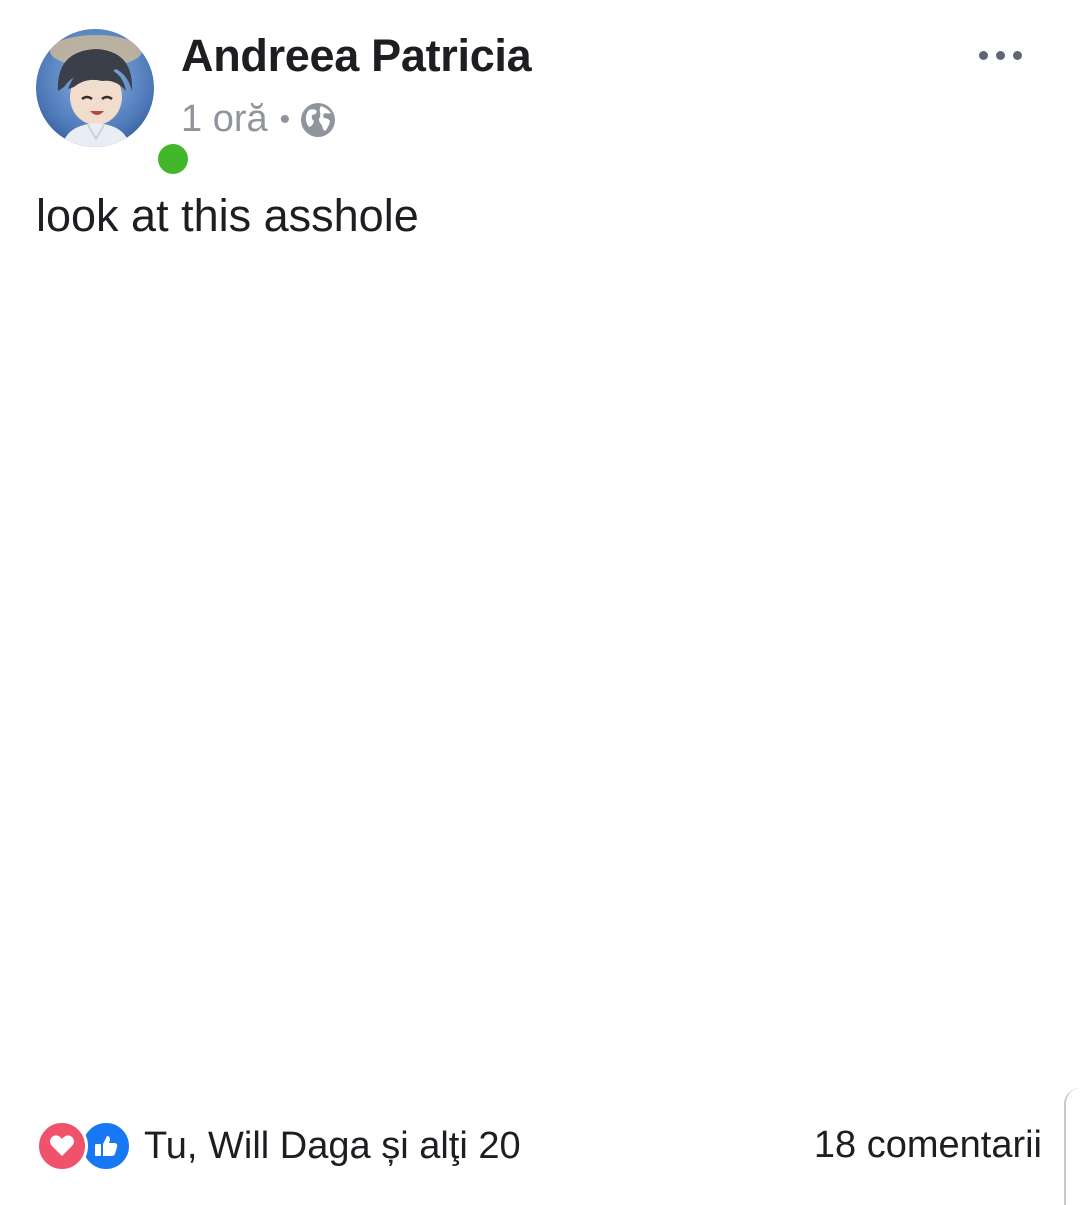 This screenshot has width=1080, height=1205. I want to click on post-time: 1 oră, so click(224, 119).